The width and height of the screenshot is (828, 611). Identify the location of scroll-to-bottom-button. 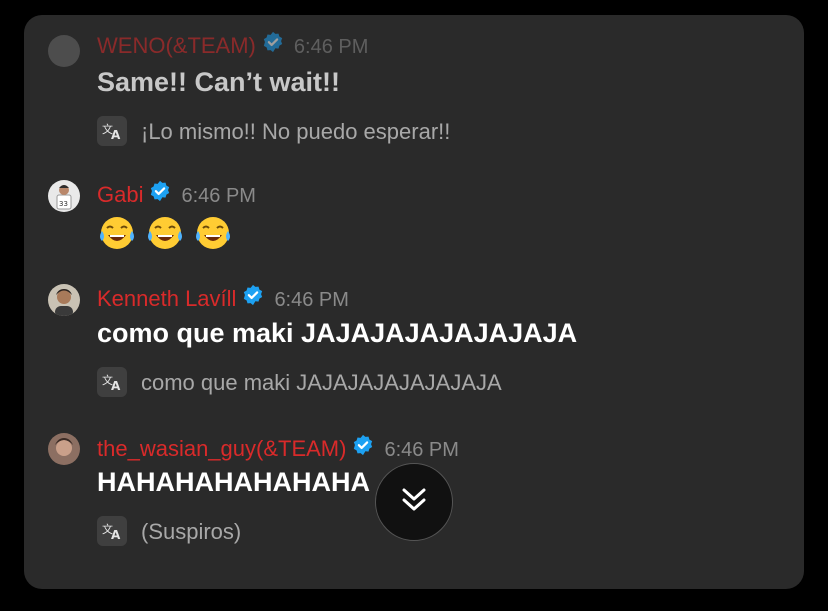
(414, 502).